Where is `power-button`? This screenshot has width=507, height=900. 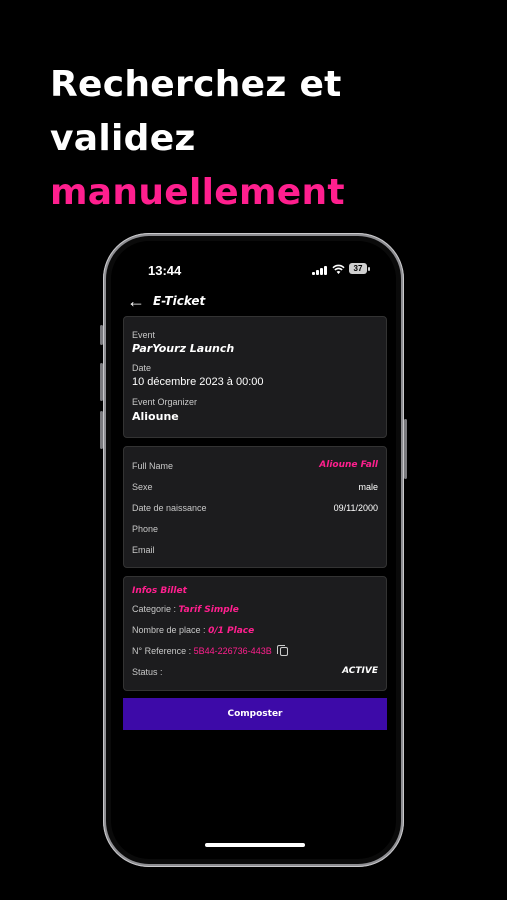 power-button is located at coordinates (405, 449).